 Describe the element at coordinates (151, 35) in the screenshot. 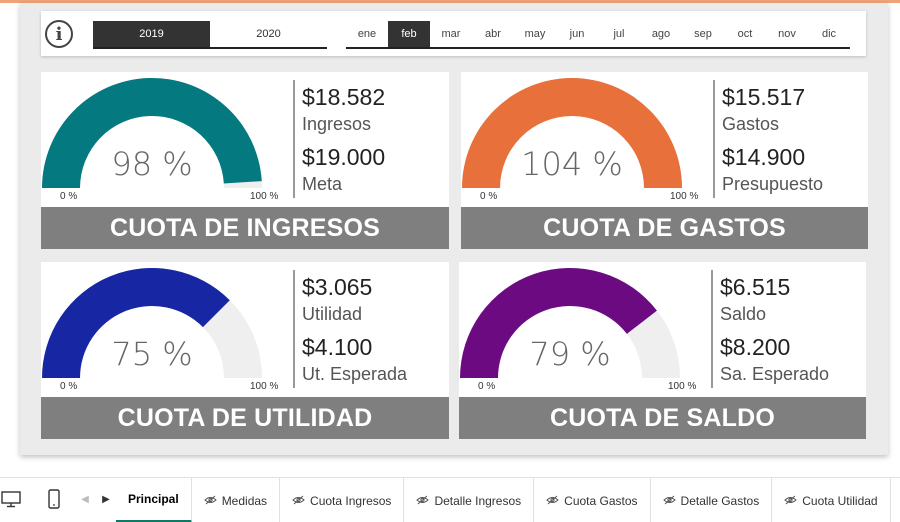

I see `year-option-2019: 2019` at that location.